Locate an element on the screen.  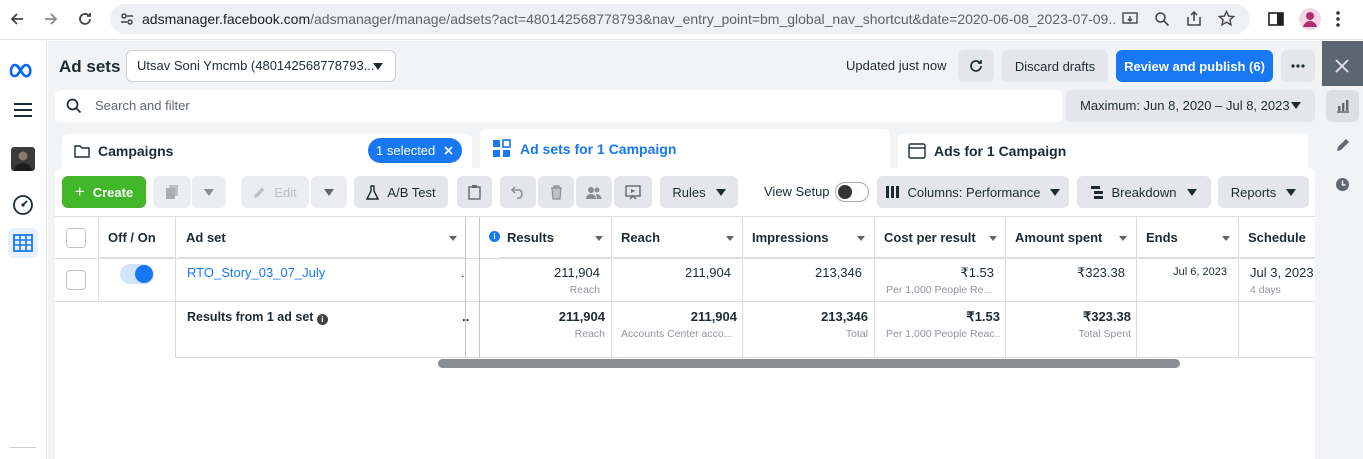
clipboard-button is located at coordinates (474, 192).